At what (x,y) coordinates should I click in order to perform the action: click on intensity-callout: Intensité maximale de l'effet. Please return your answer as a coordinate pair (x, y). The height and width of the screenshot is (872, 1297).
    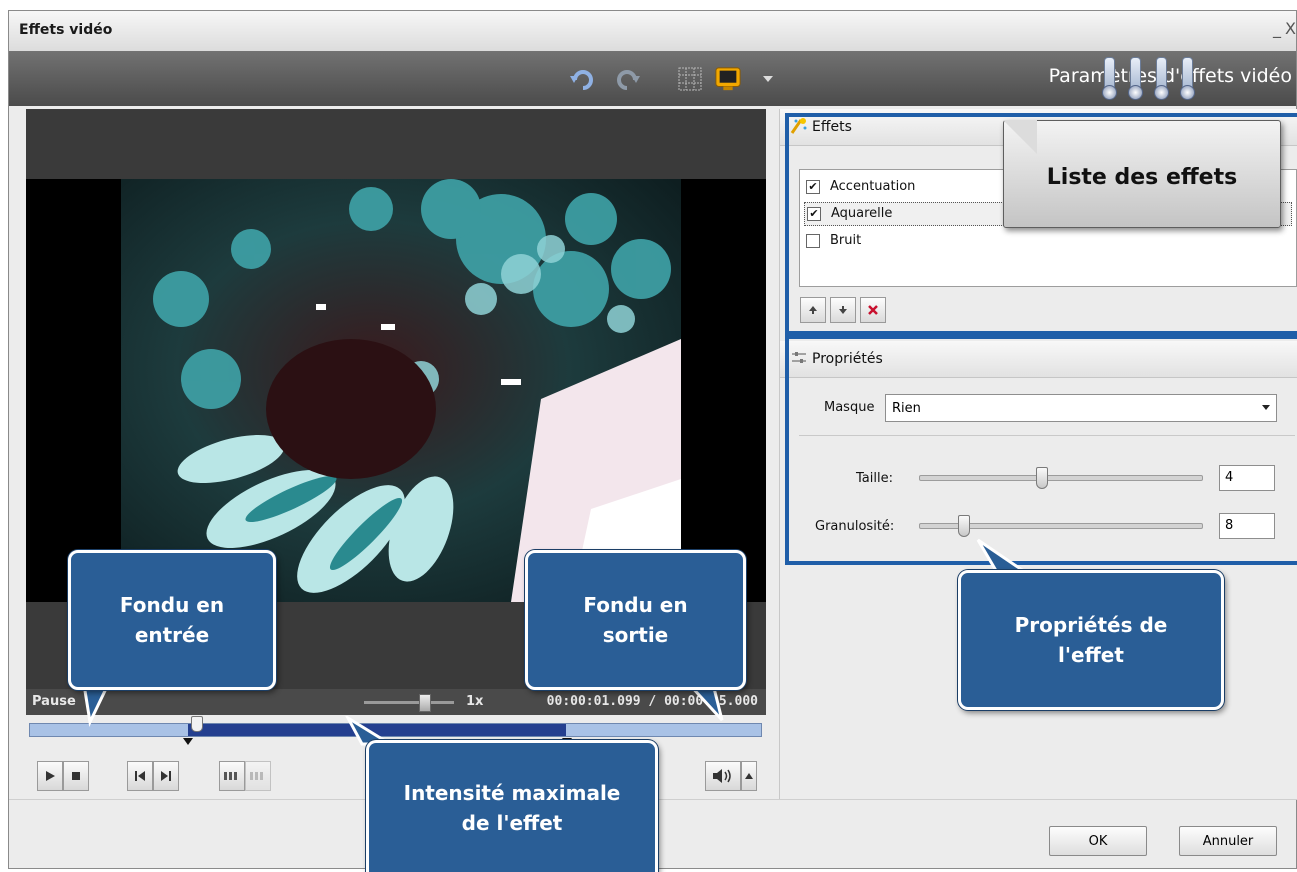
    Looking at the image, I should click on (512, 806).